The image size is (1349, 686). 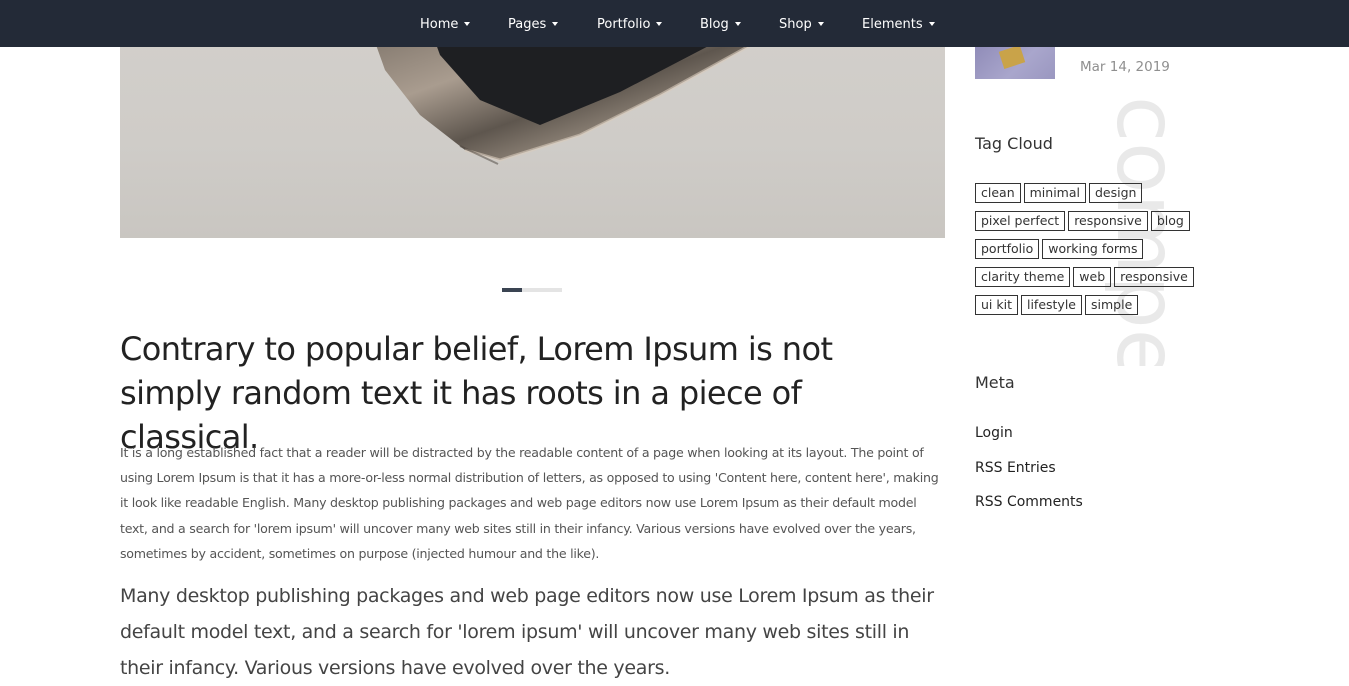 I want to click on tag-link: blog, so click(x=1170, y=221).